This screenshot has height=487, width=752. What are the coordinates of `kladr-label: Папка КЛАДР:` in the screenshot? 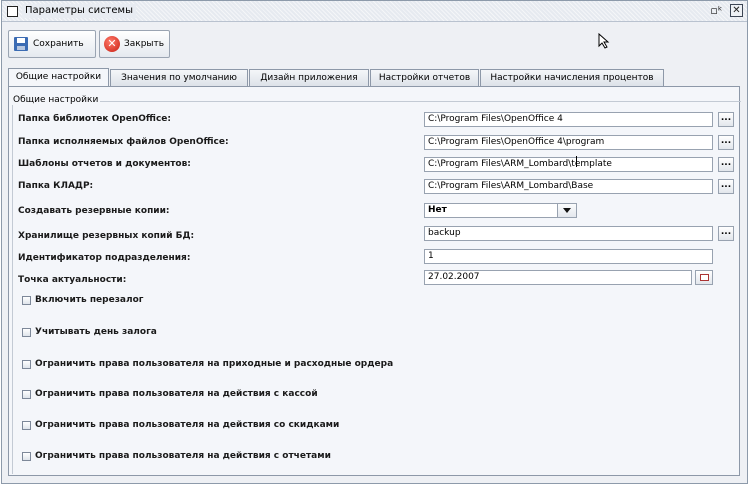 It's located at (56, 186).